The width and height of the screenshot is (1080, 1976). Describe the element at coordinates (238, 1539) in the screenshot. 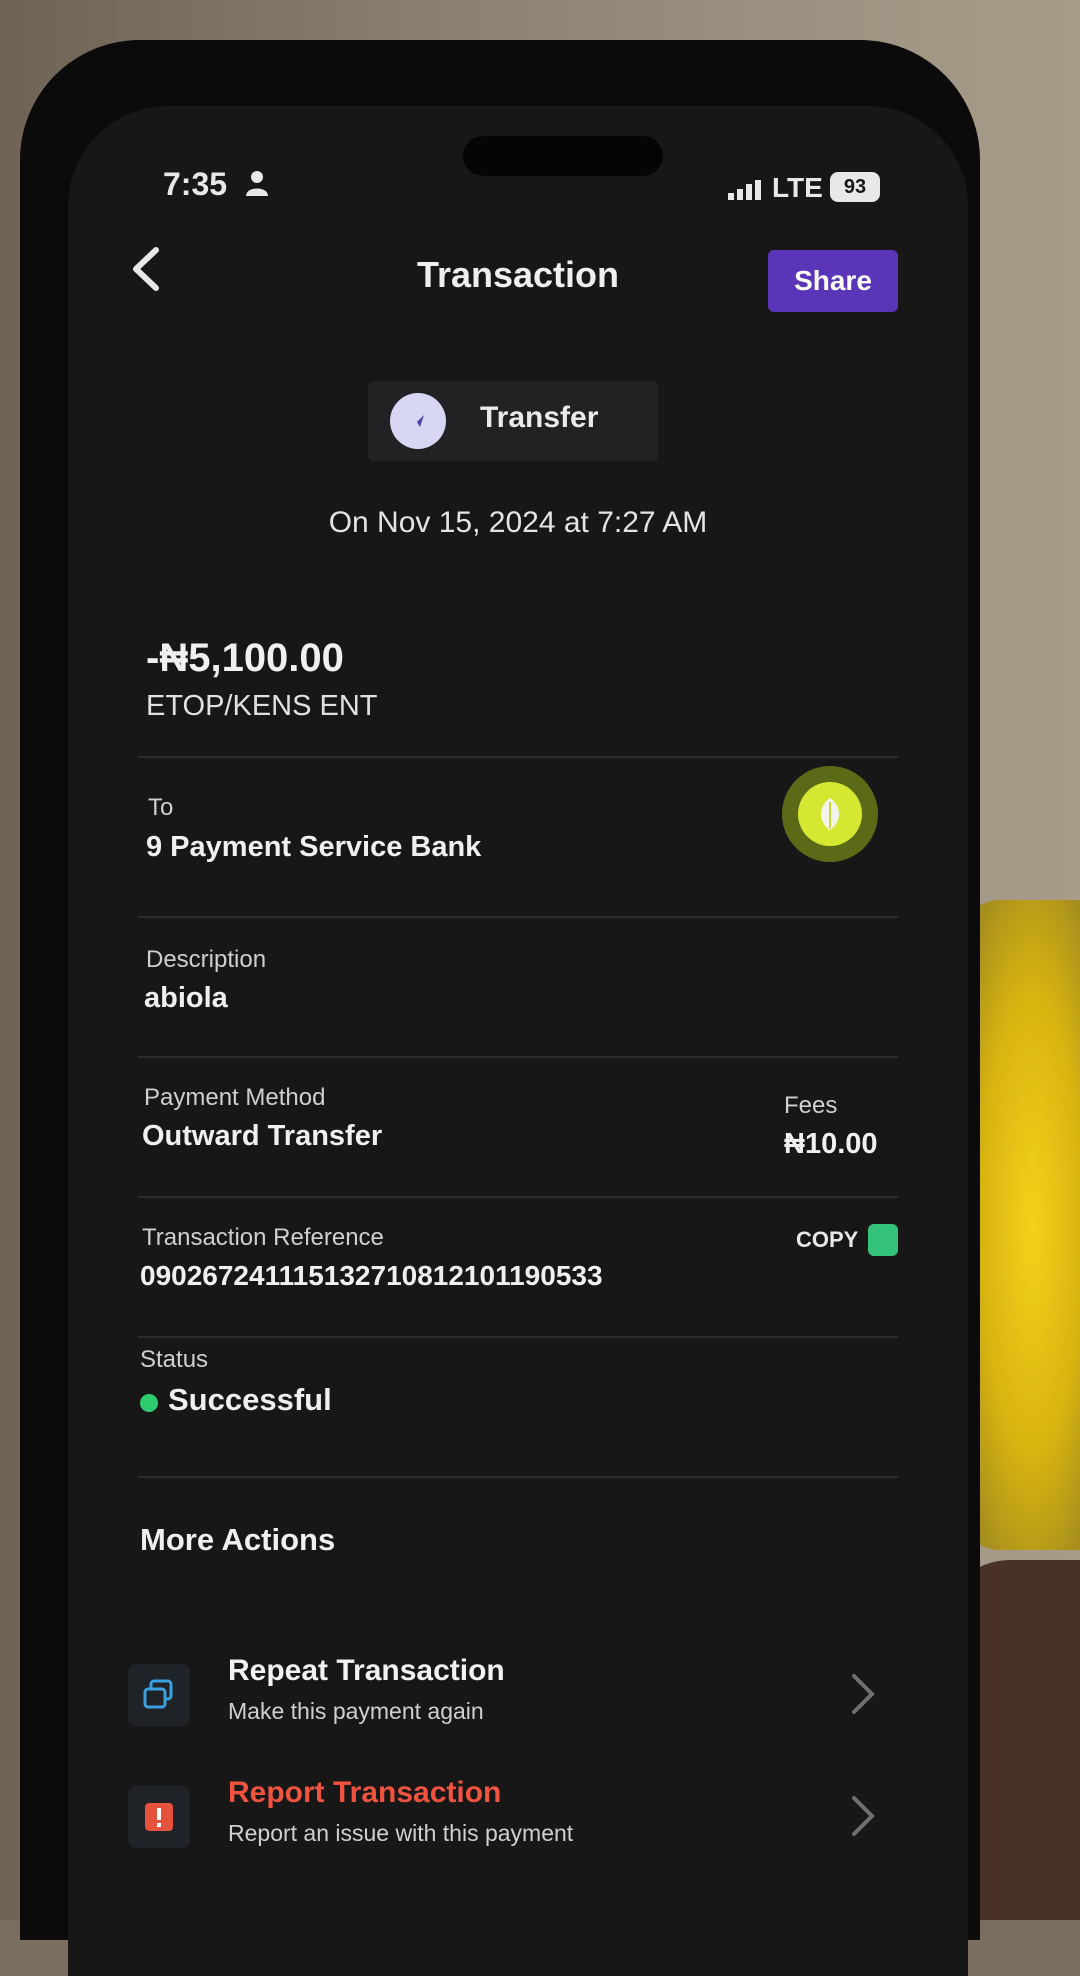

I see `more-actions-title: More Actions` at that location.